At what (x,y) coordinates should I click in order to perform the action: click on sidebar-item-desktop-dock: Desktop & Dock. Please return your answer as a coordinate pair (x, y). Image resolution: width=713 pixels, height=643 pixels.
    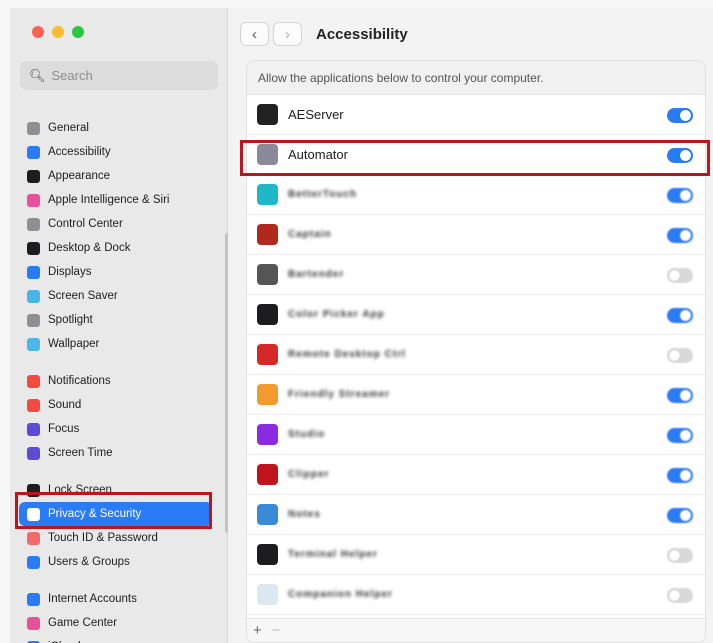
    Looking at the image, I should click on (119, 248).